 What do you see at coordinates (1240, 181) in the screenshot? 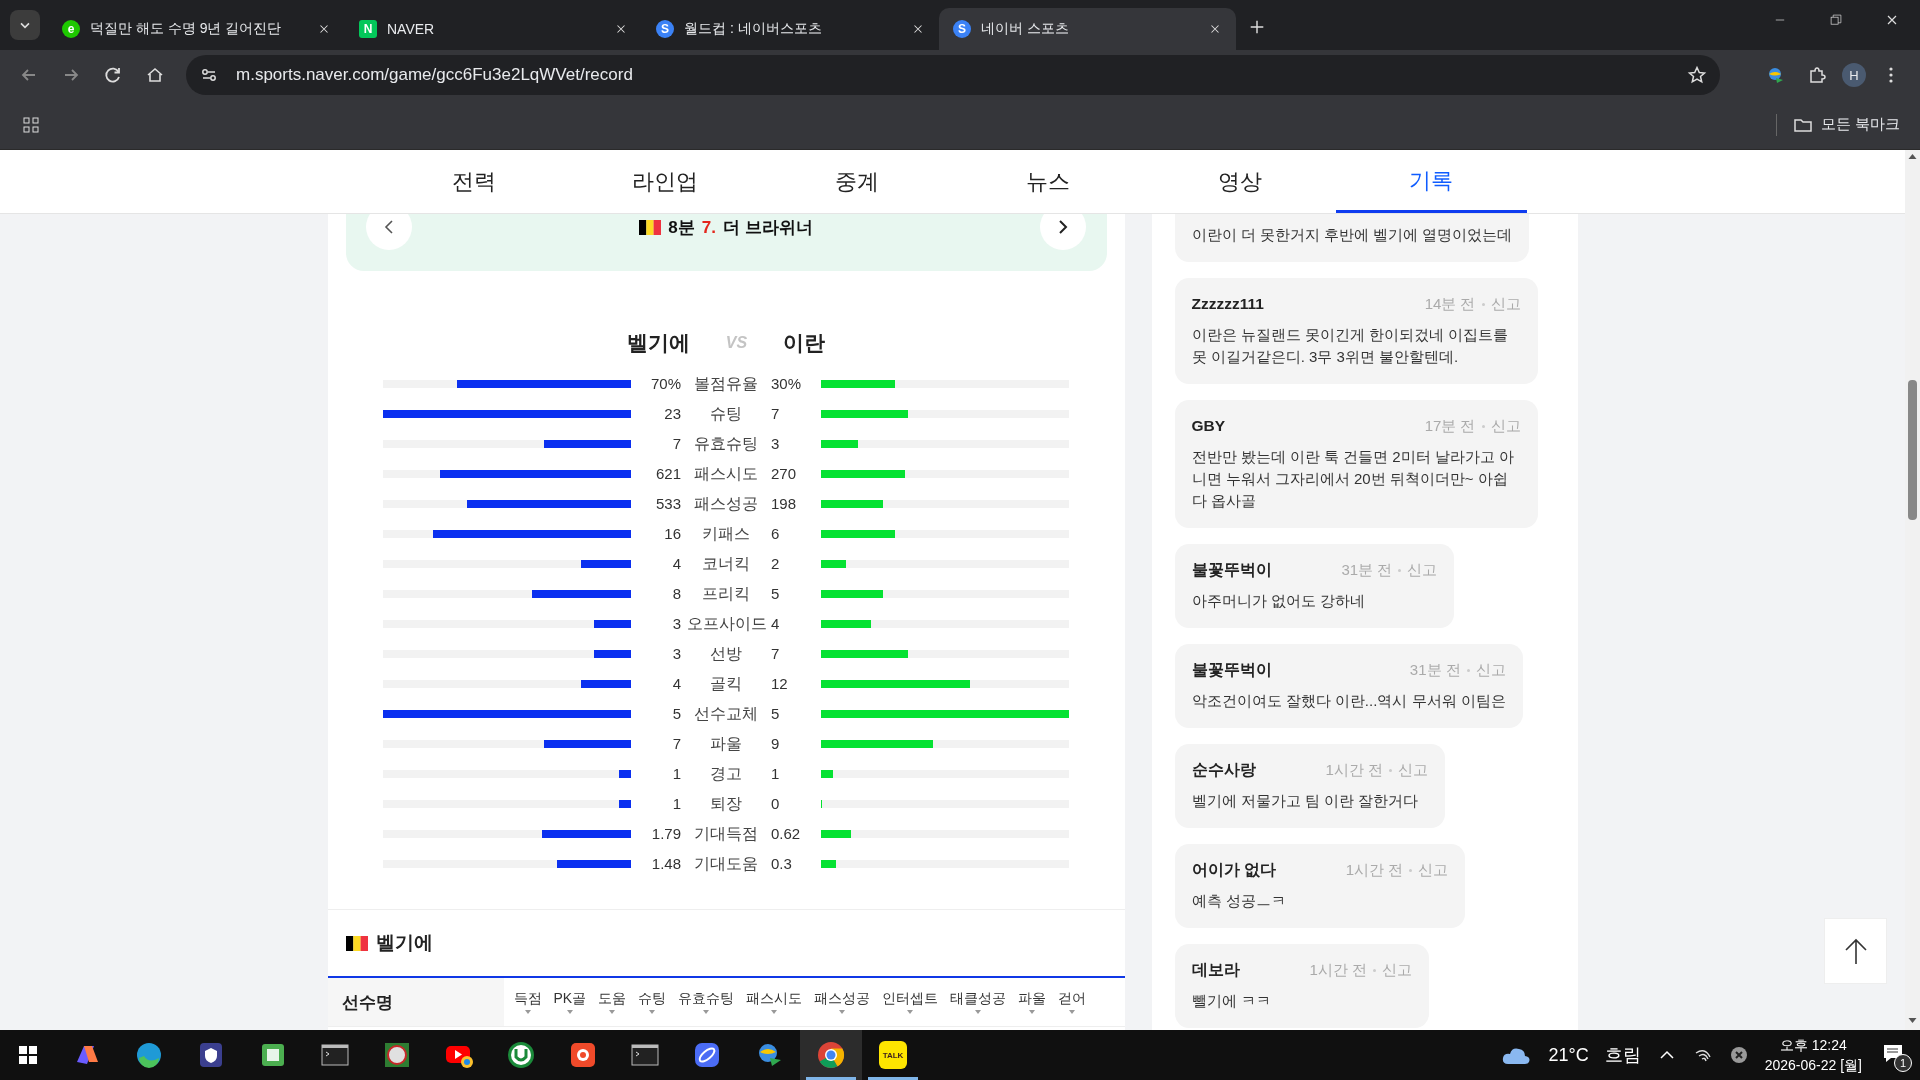
I see `nav-tab: 영상` at bounding box center [1240, 181].